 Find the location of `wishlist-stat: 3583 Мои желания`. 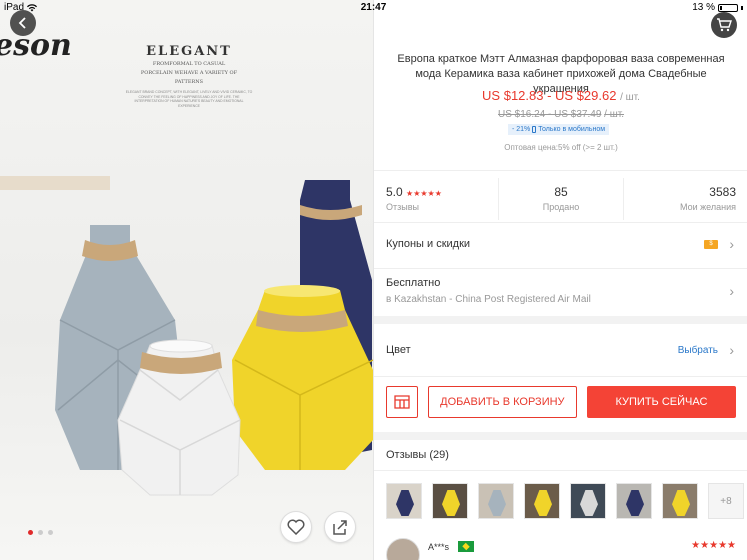

wishlist-stat: 3583 Мои желания is located at coordinates (685, 199).